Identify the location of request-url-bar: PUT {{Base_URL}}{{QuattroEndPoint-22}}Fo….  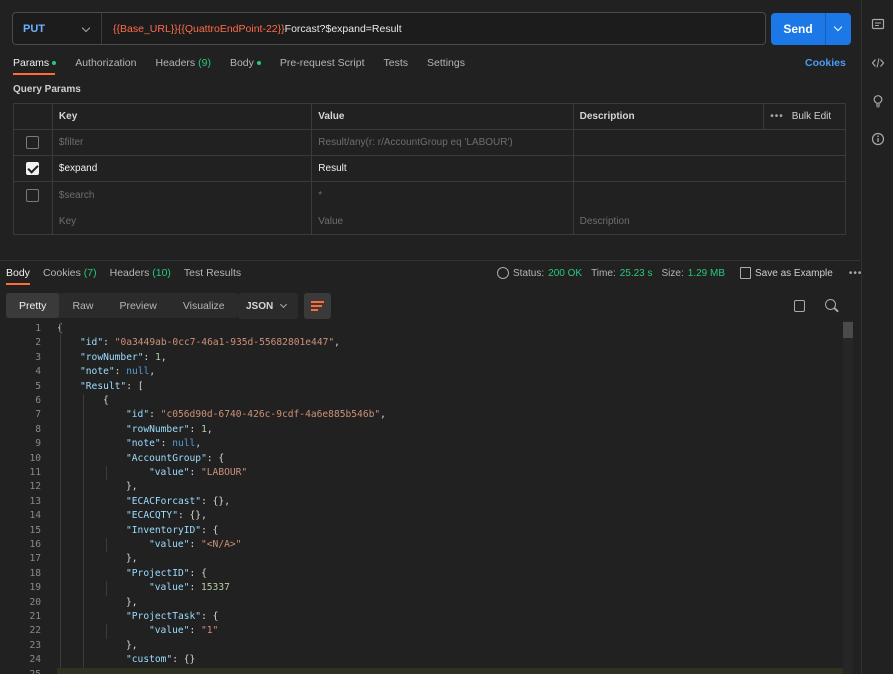
(389, 28).